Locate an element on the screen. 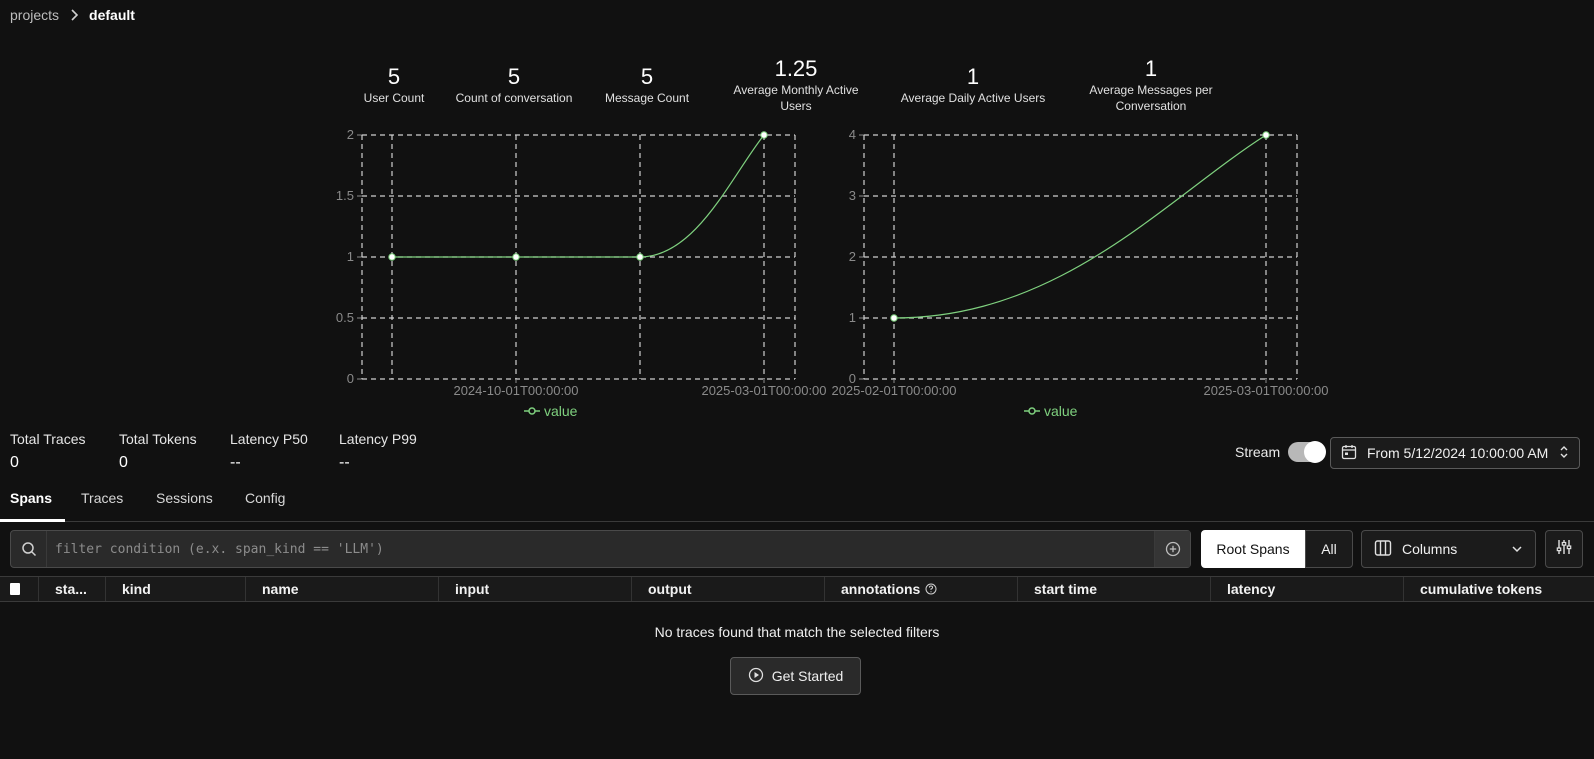  toggle-knob is located at coordinates (1315, 452).